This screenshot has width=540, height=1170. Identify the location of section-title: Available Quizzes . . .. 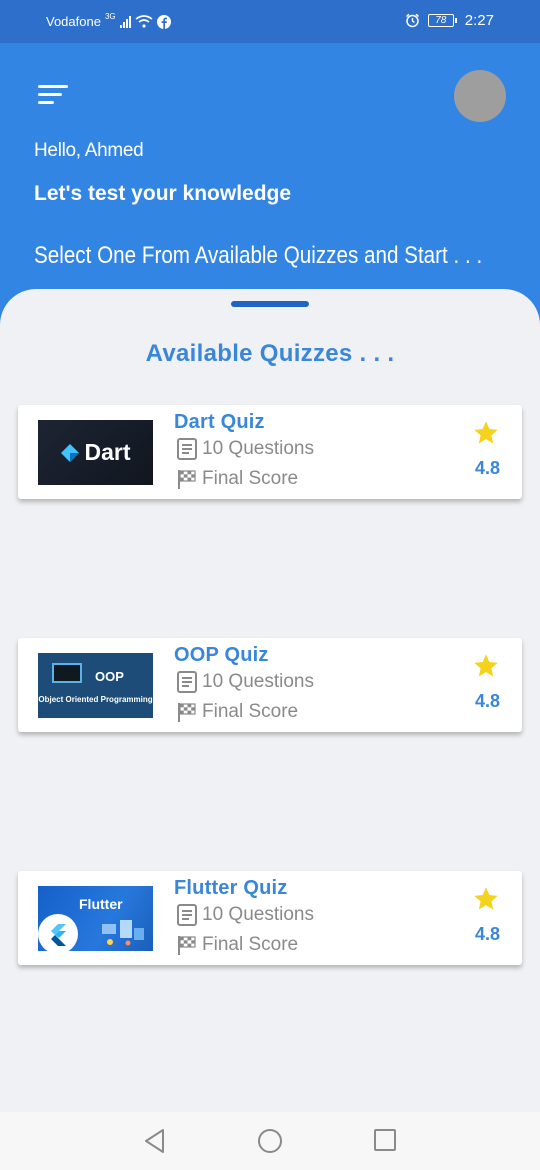
(270, 353).